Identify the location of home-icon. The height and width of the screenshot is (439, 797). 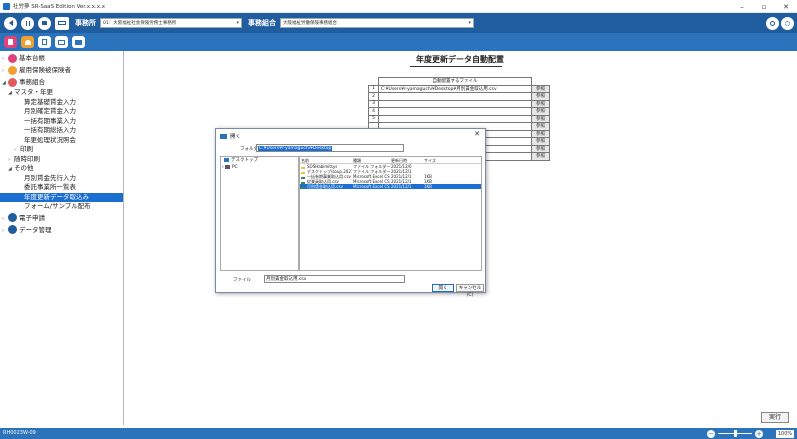
(44, 23).